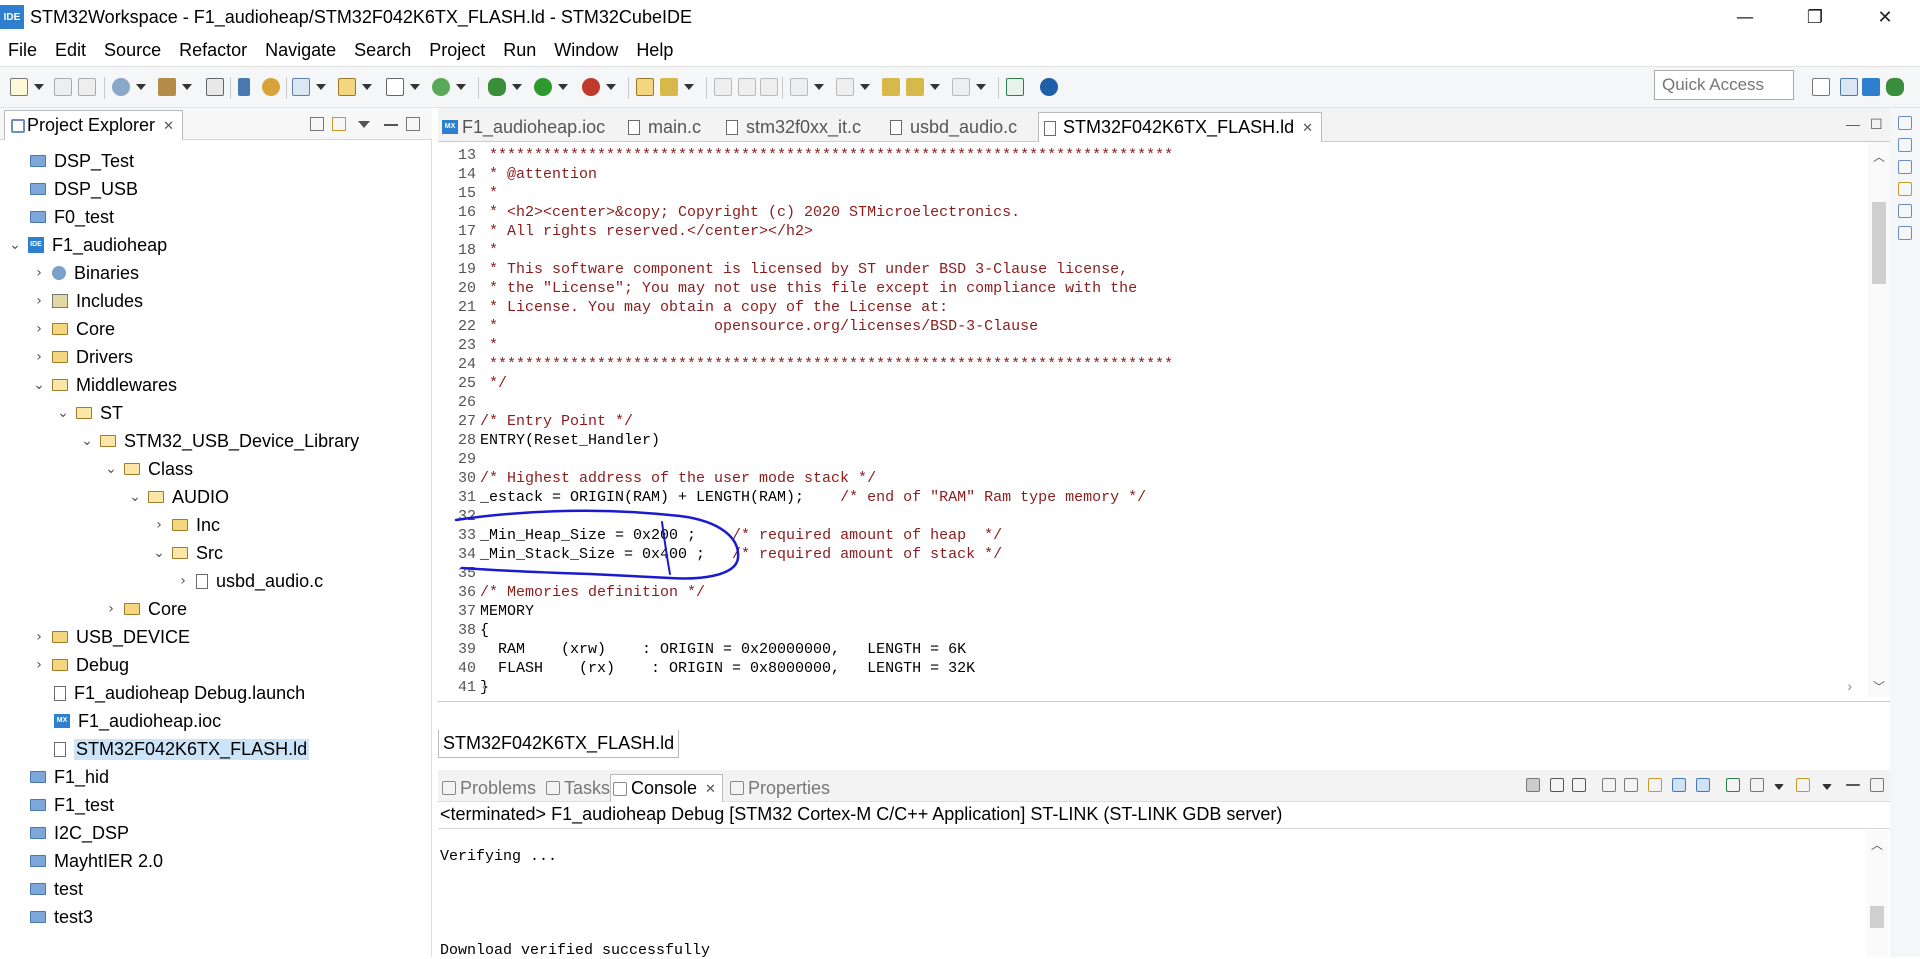 This screenshot has width=1920, height=959. I want to click on restore-icon, so click(1905, 123).